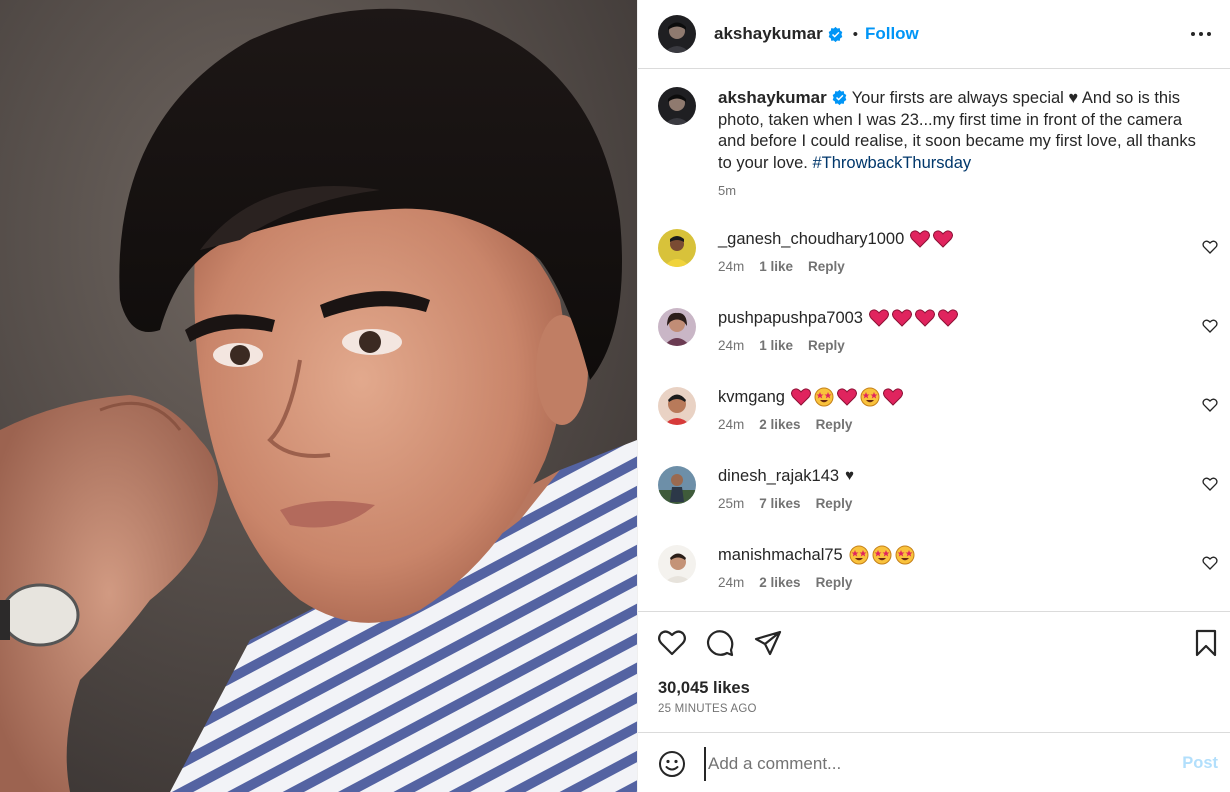  Describe the element at coordinates (727, 190) in the screenshot. I see `caption-time: 5m` at that location.